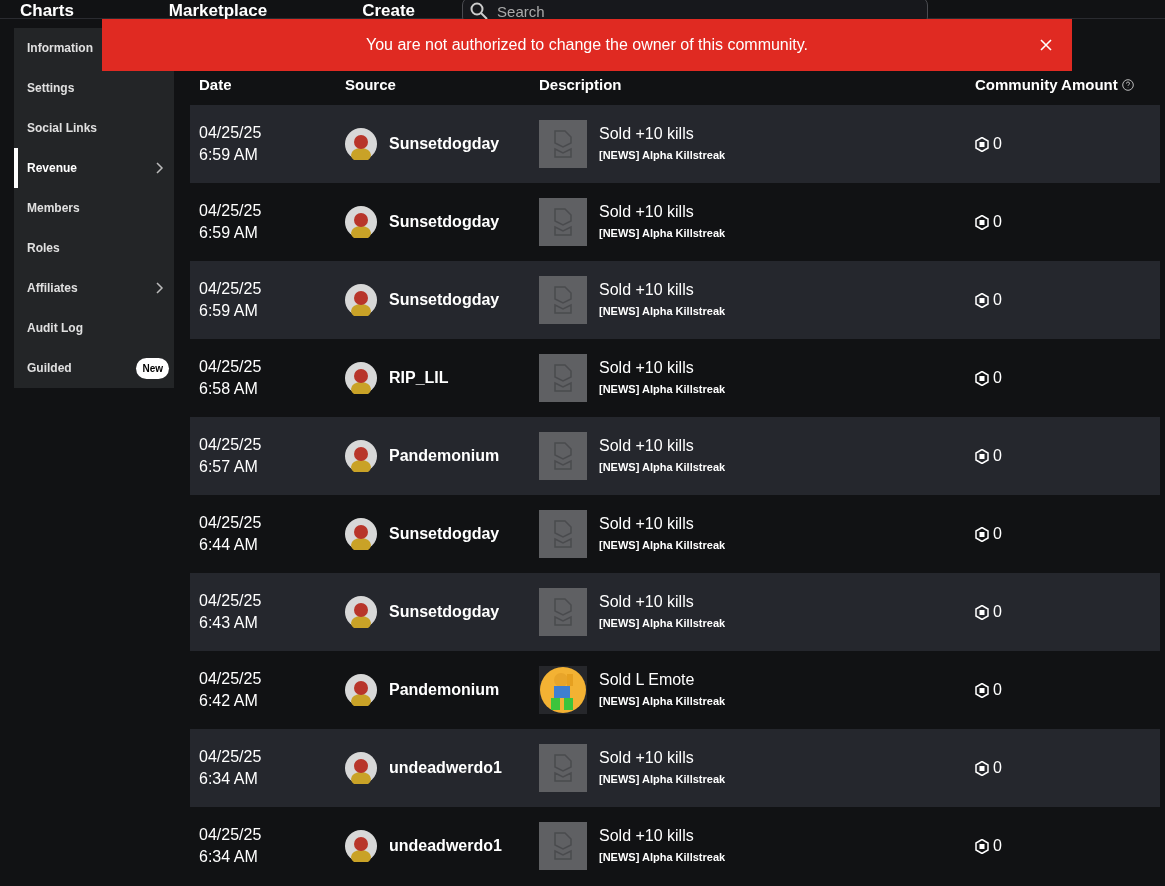 This screenshot has width=1165, height=886. Describe the element at coordinates (1127, 85) in the screenshot. I see `help-icon` at that location.